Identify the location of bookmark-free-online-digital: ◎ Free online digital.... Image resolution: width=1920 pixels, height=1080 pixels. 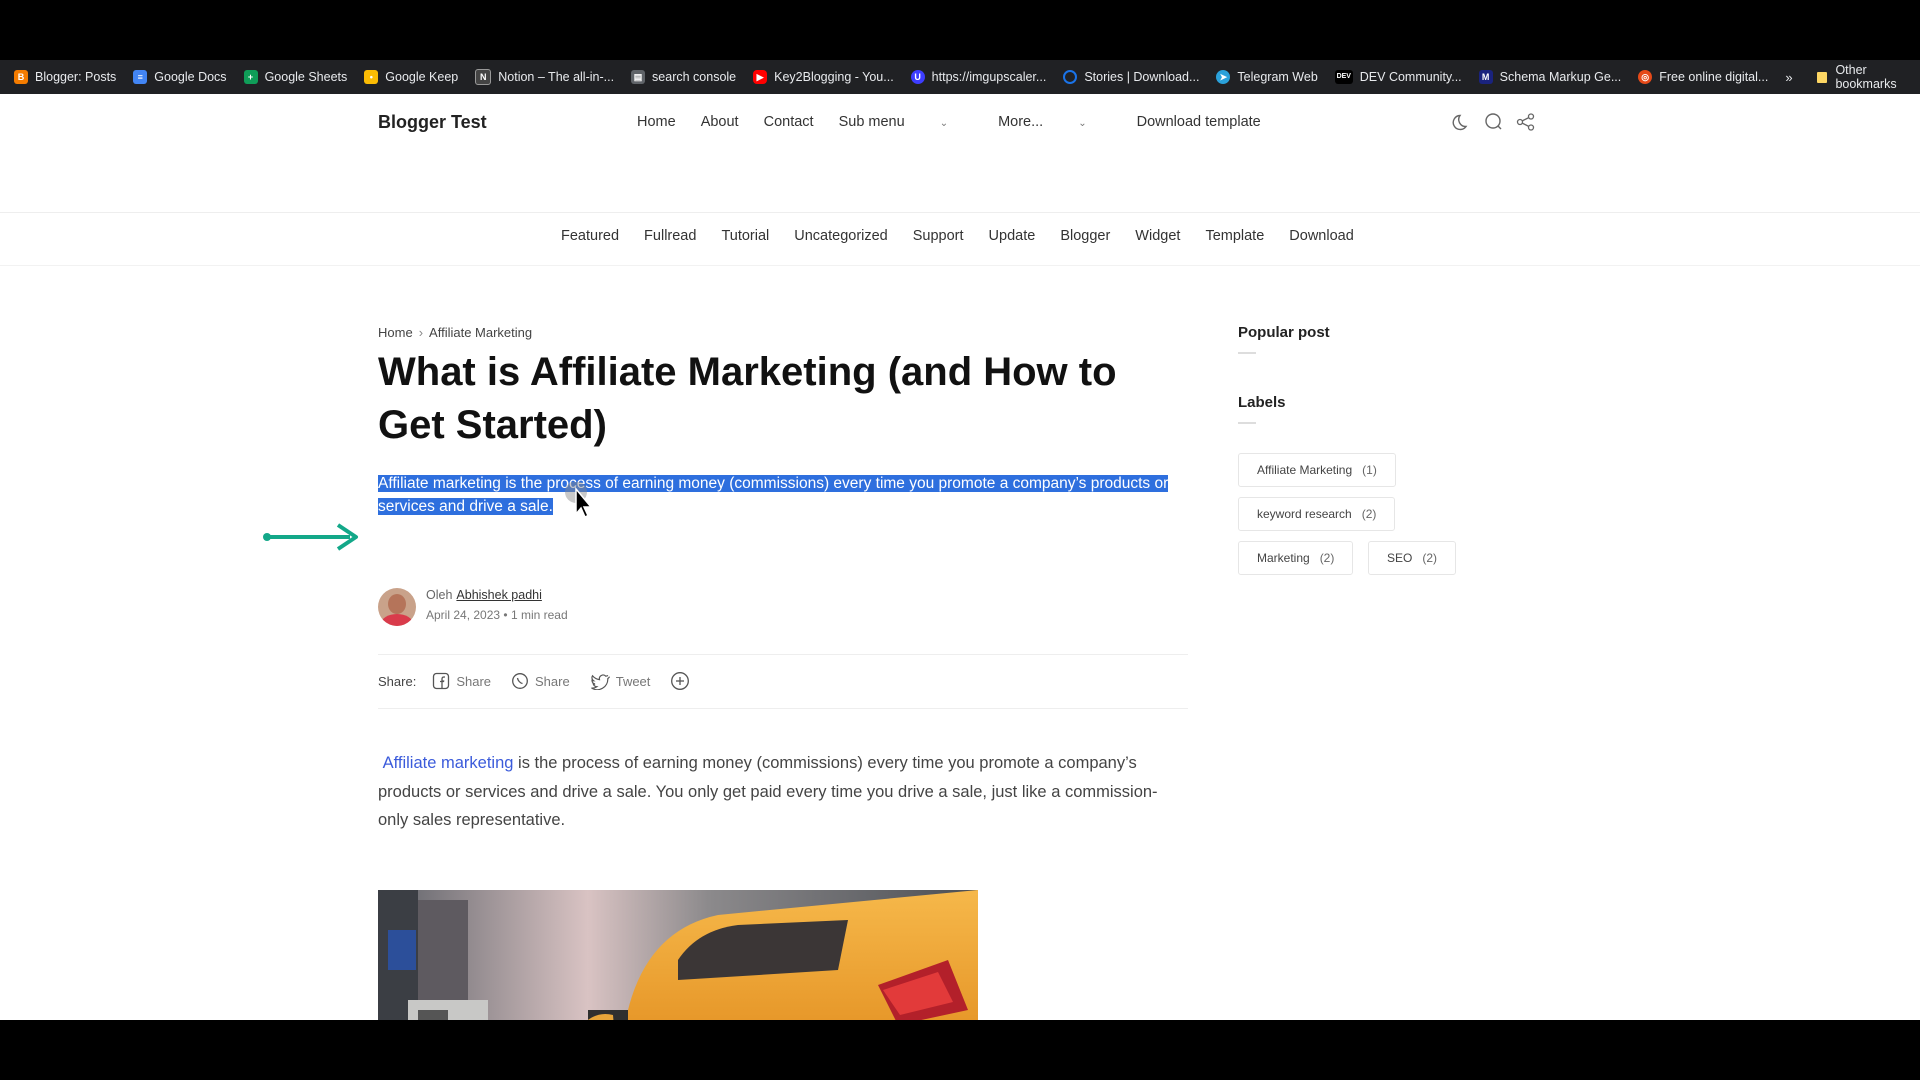
(1703, 77).